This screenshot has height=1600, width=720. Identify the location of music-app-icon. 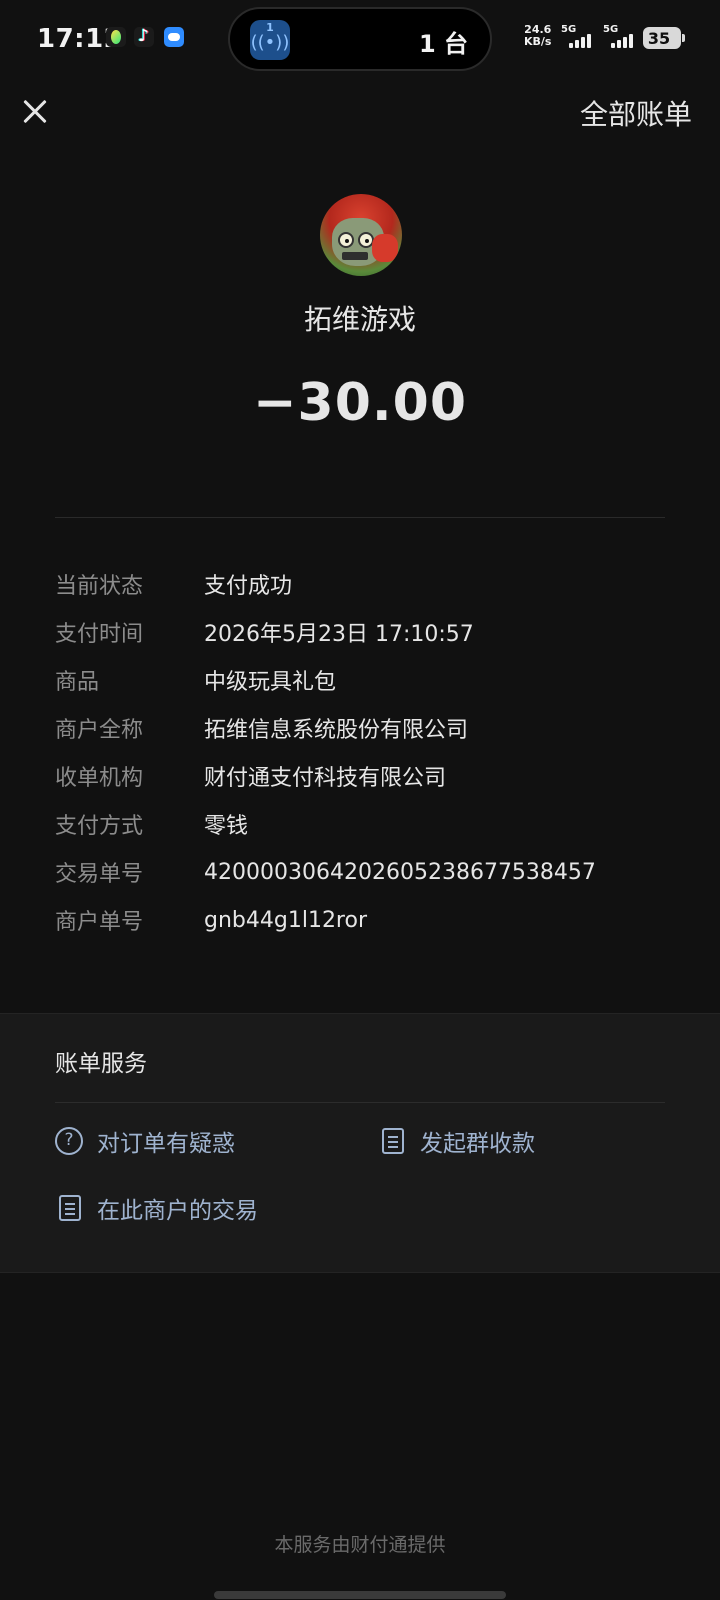
(116, 37).